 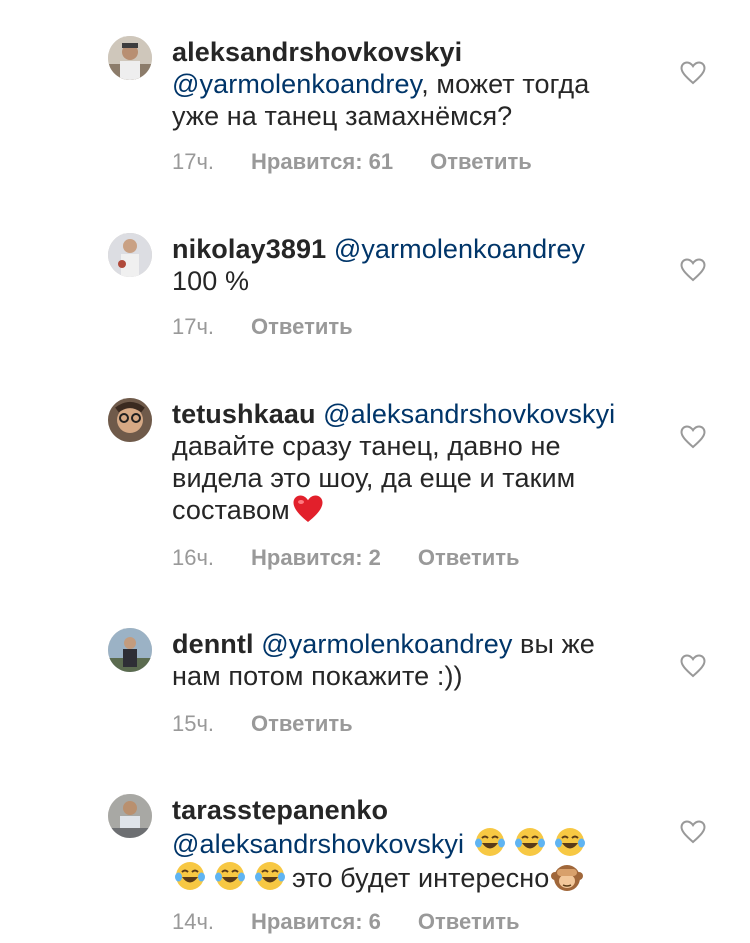 I want to click on comment-body: видела это шоу, да еще и таким, so click(x=374, y=478).